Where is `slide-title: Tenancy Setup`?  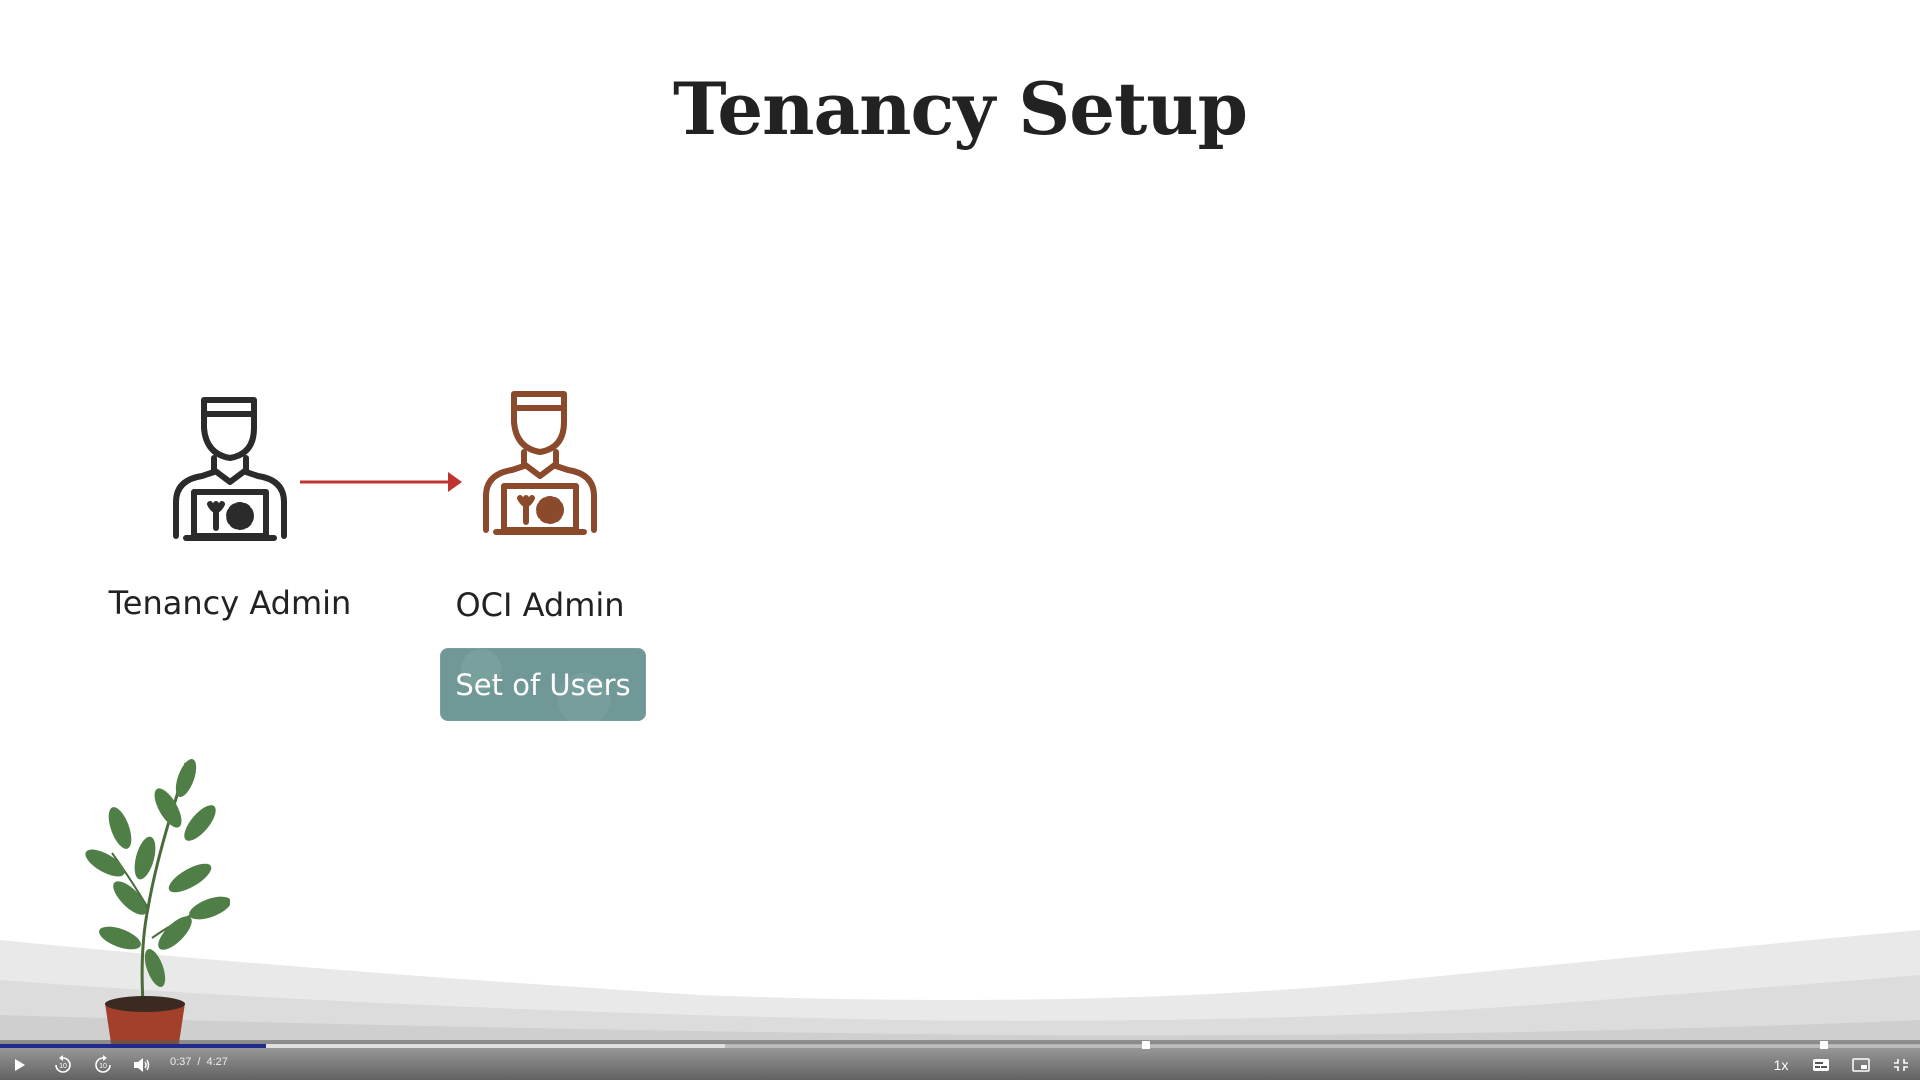
slide-title: Tenancy Setup is located at coordinates (960, 108).